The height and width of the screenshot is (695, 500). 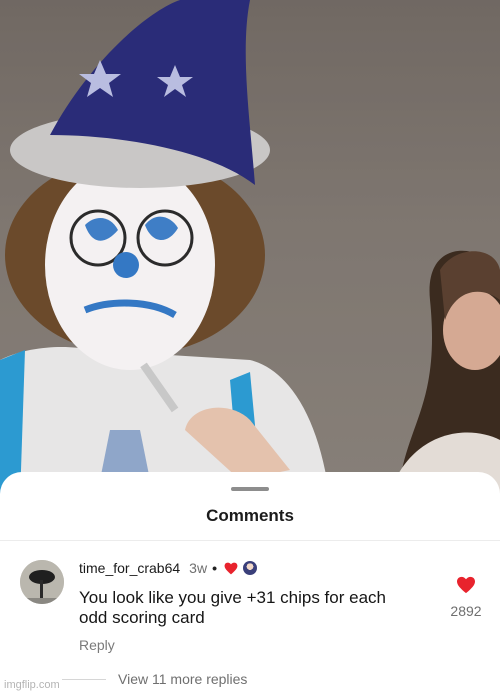 I want to click on avatar, so click(x=42, y=582).